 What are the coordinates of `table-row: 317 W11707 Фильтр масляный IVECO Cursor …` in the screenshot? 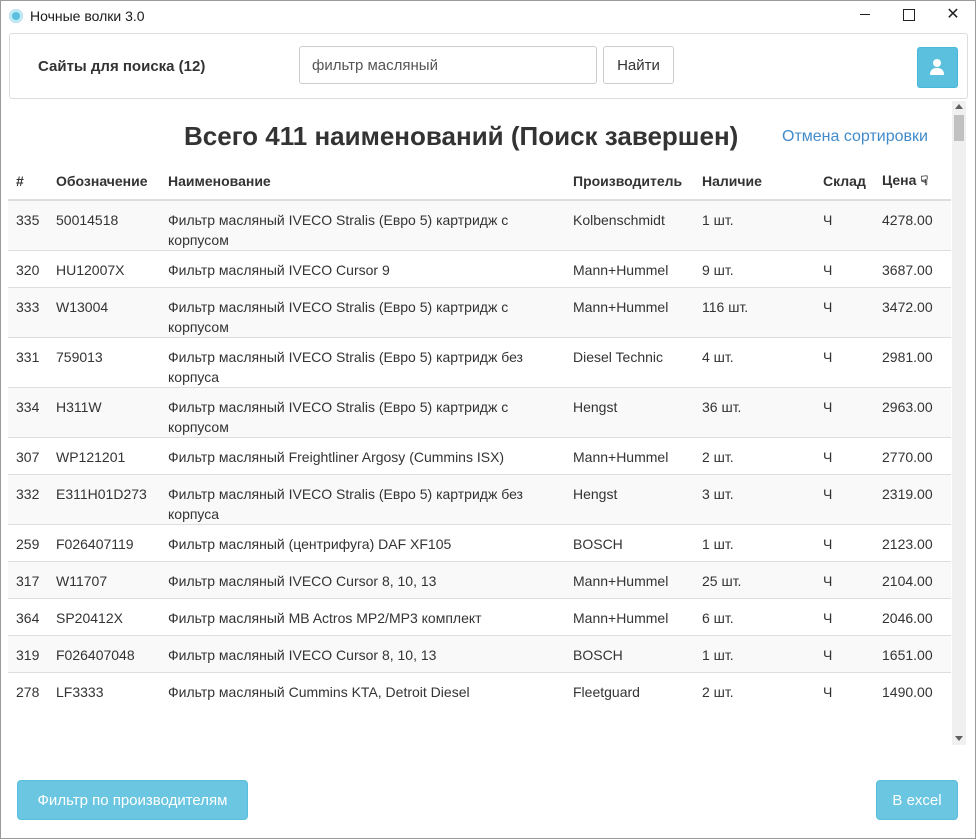 It's located at (479, 580).